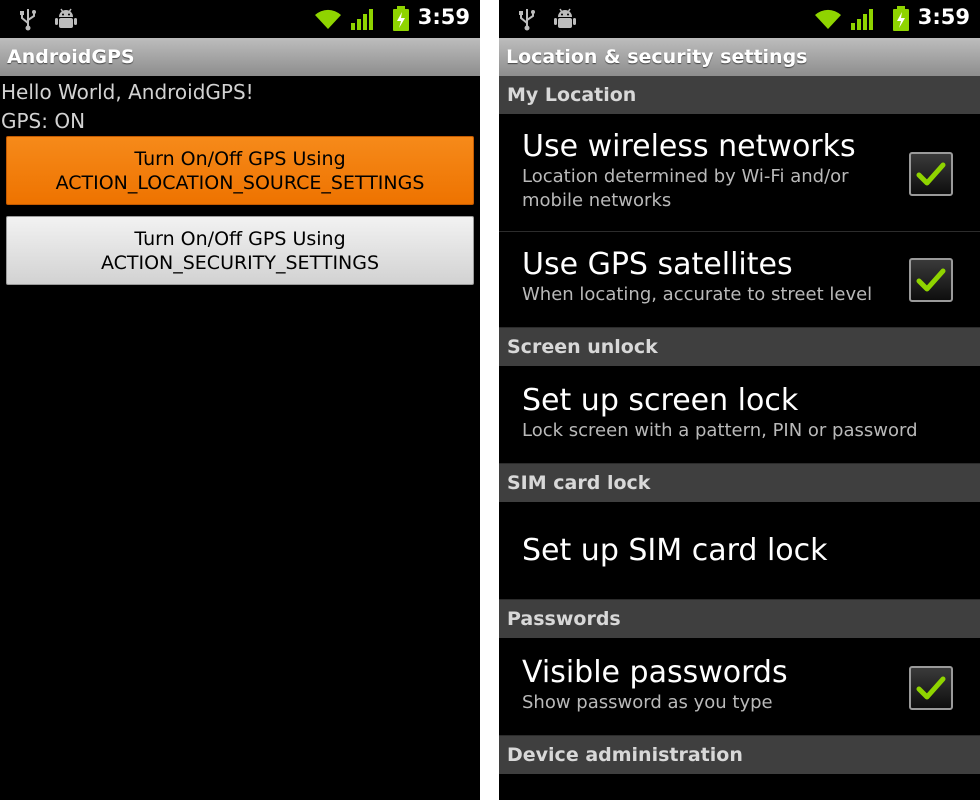 This screenshot has height=800, width=980. Describe the element at coordinates (739, 755) in the screenshot. I see `section-header-device-administration: Device administration` at that location.